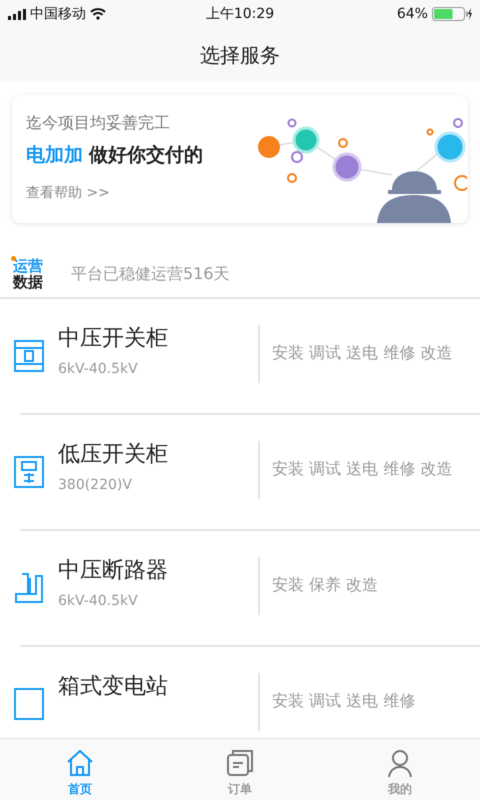 This screenshot has height=800, width=480. What do you see at coordinates (240, 356) in the screenshot?
I see `service-item: 中压开关柜 6kV-40.5kV 安装 调试 送电 维修 改造` at bounding box center [240, 356].